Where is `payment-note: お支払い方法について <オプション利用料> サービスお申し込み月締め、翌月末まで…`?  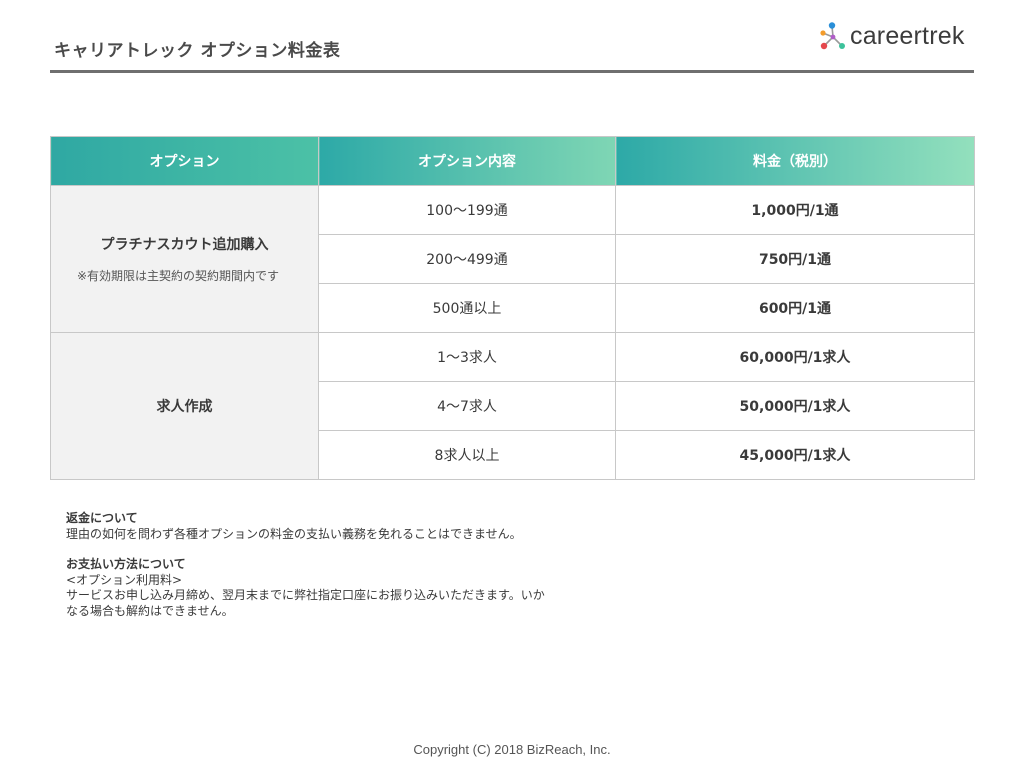
payment-note: お支払い方法について <オプション利用料> サービスお申し込み月締め、翌月末まで… is located at coordinates (306, 588).